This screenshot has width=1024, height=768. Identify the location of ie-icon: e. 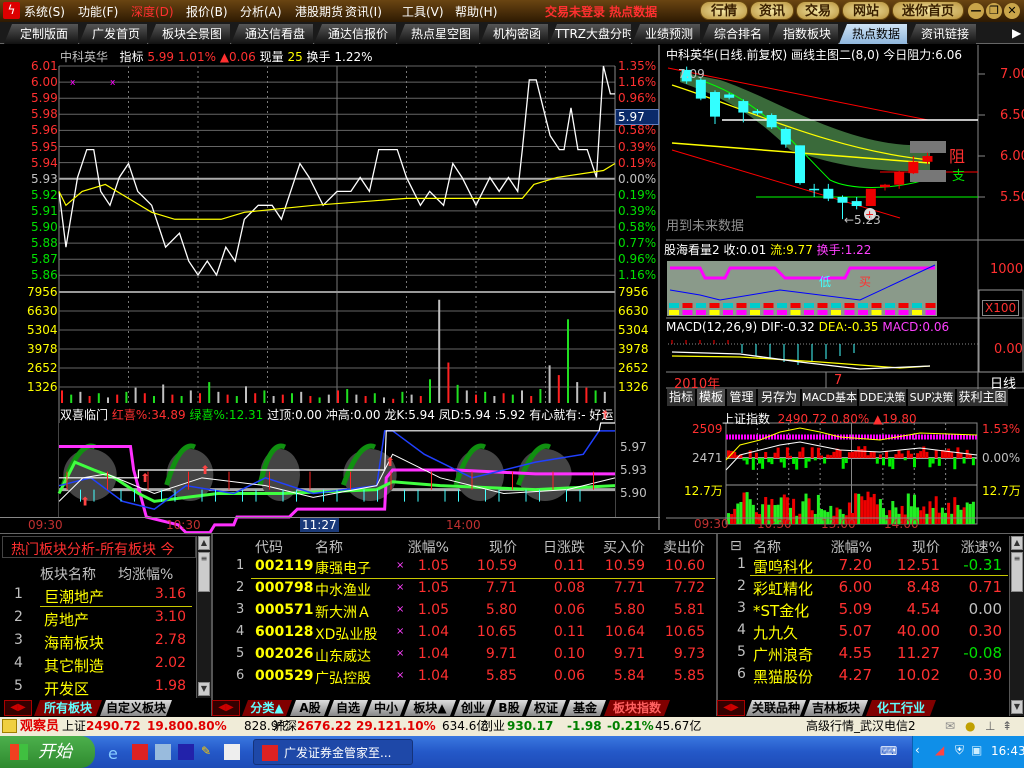
(113, 753).